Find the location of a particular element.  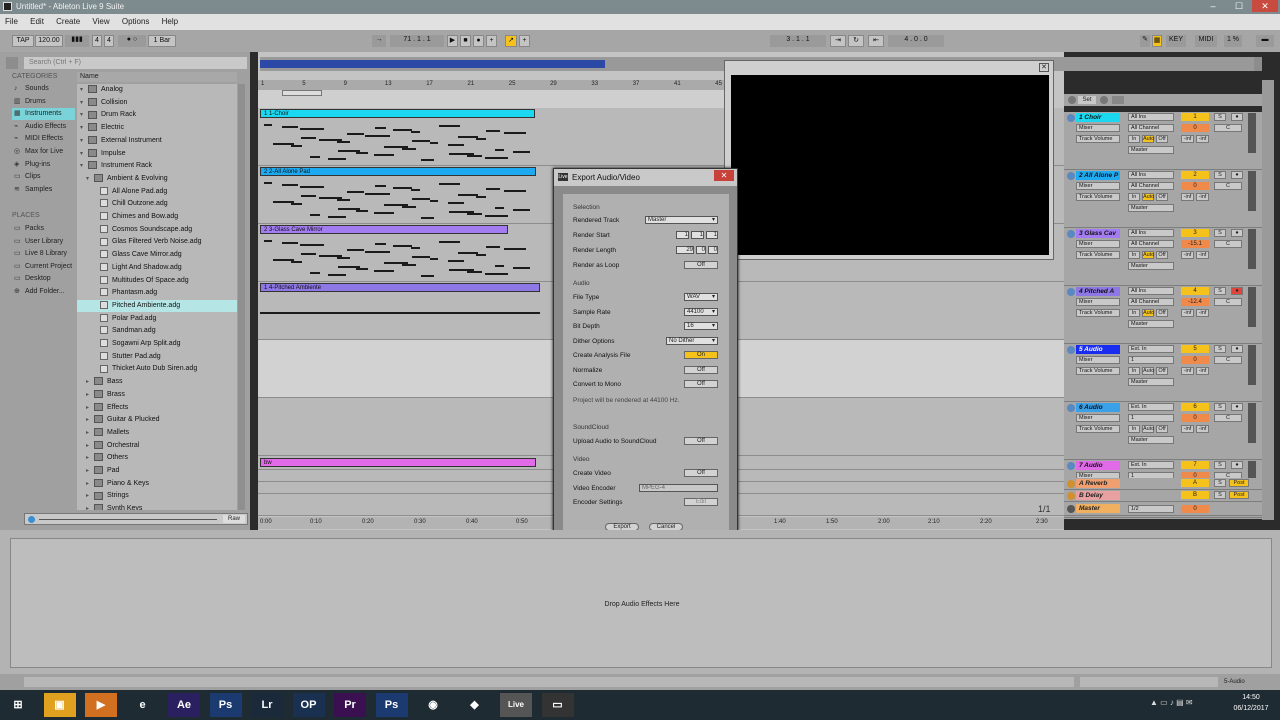

return-fold-icon is located at coordinates (1071, 496).